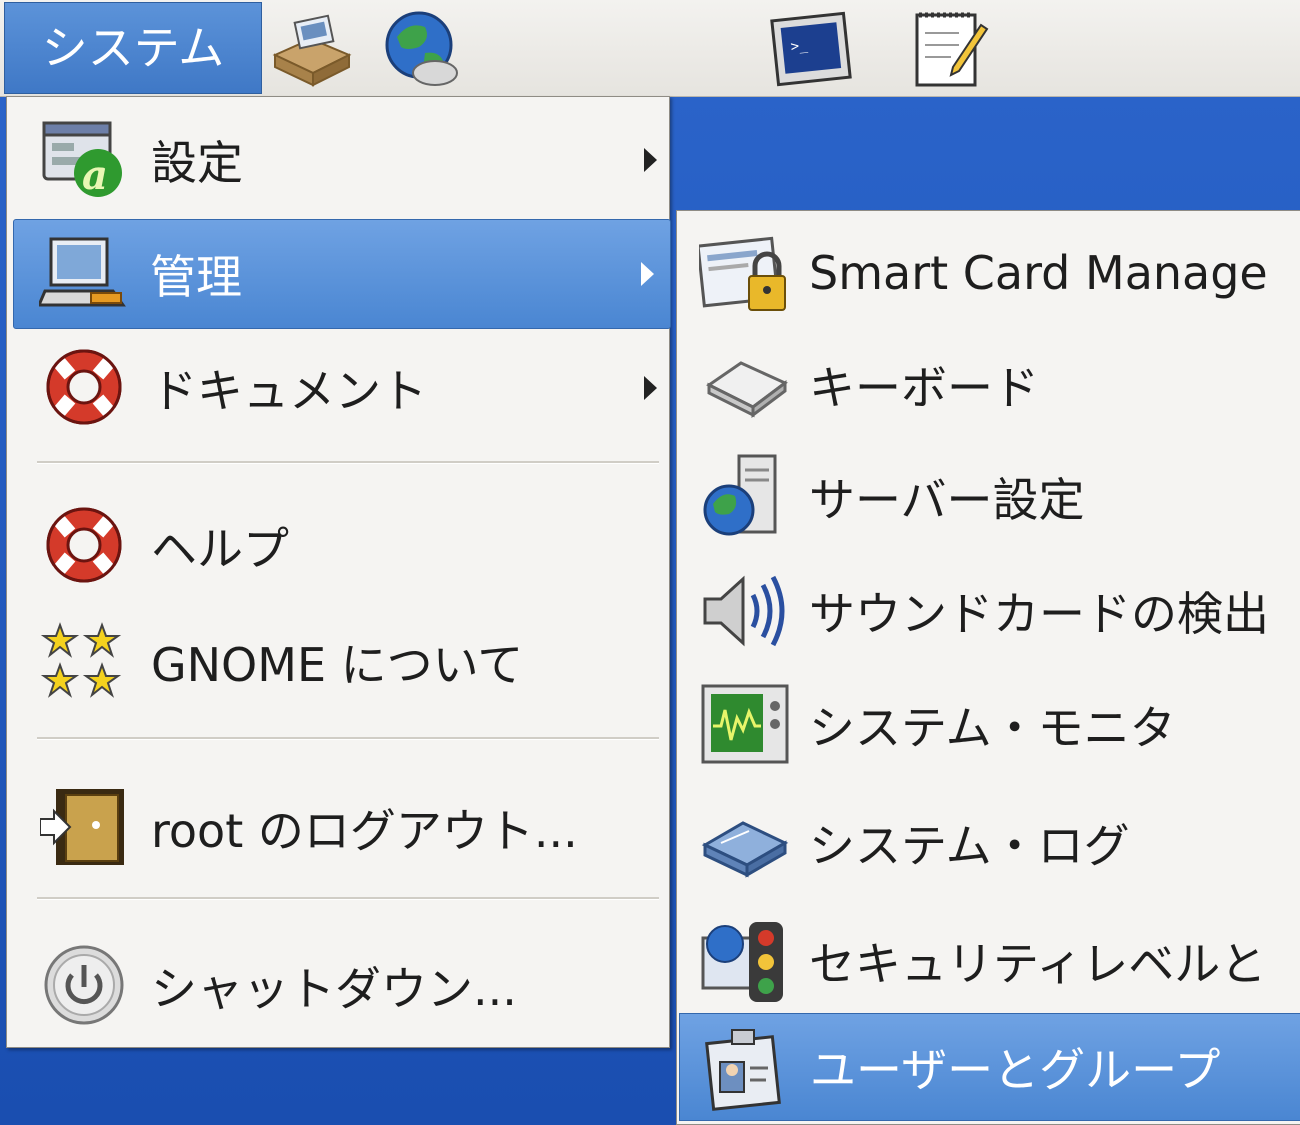 The width and height of the screenshot is (1300, 1125). I want to click on submenu-item-server-settings: サーバー設定, so click(989, 497).